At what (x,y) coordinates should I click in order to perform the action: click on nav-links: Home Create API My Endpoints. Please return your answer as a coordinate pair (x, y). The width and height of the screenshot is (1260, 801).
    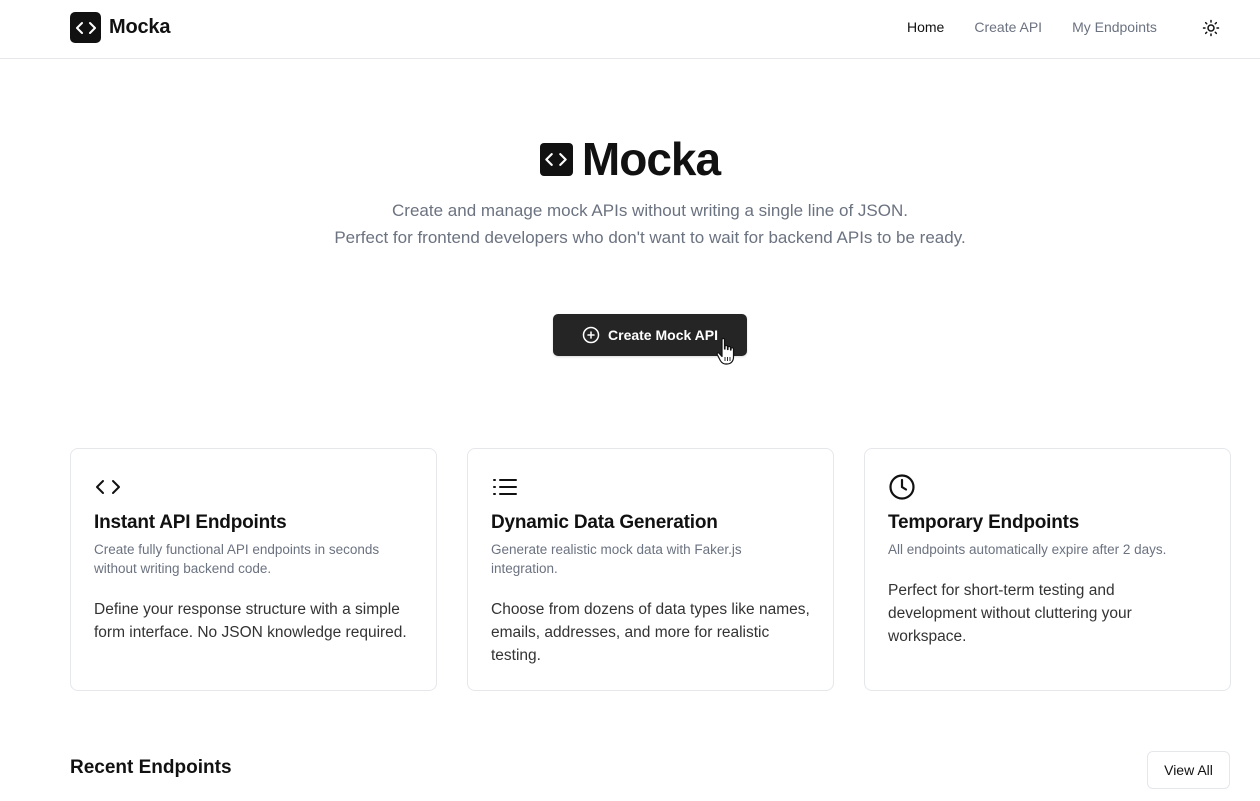
    Looking at the image, I should click on (1032, 27).